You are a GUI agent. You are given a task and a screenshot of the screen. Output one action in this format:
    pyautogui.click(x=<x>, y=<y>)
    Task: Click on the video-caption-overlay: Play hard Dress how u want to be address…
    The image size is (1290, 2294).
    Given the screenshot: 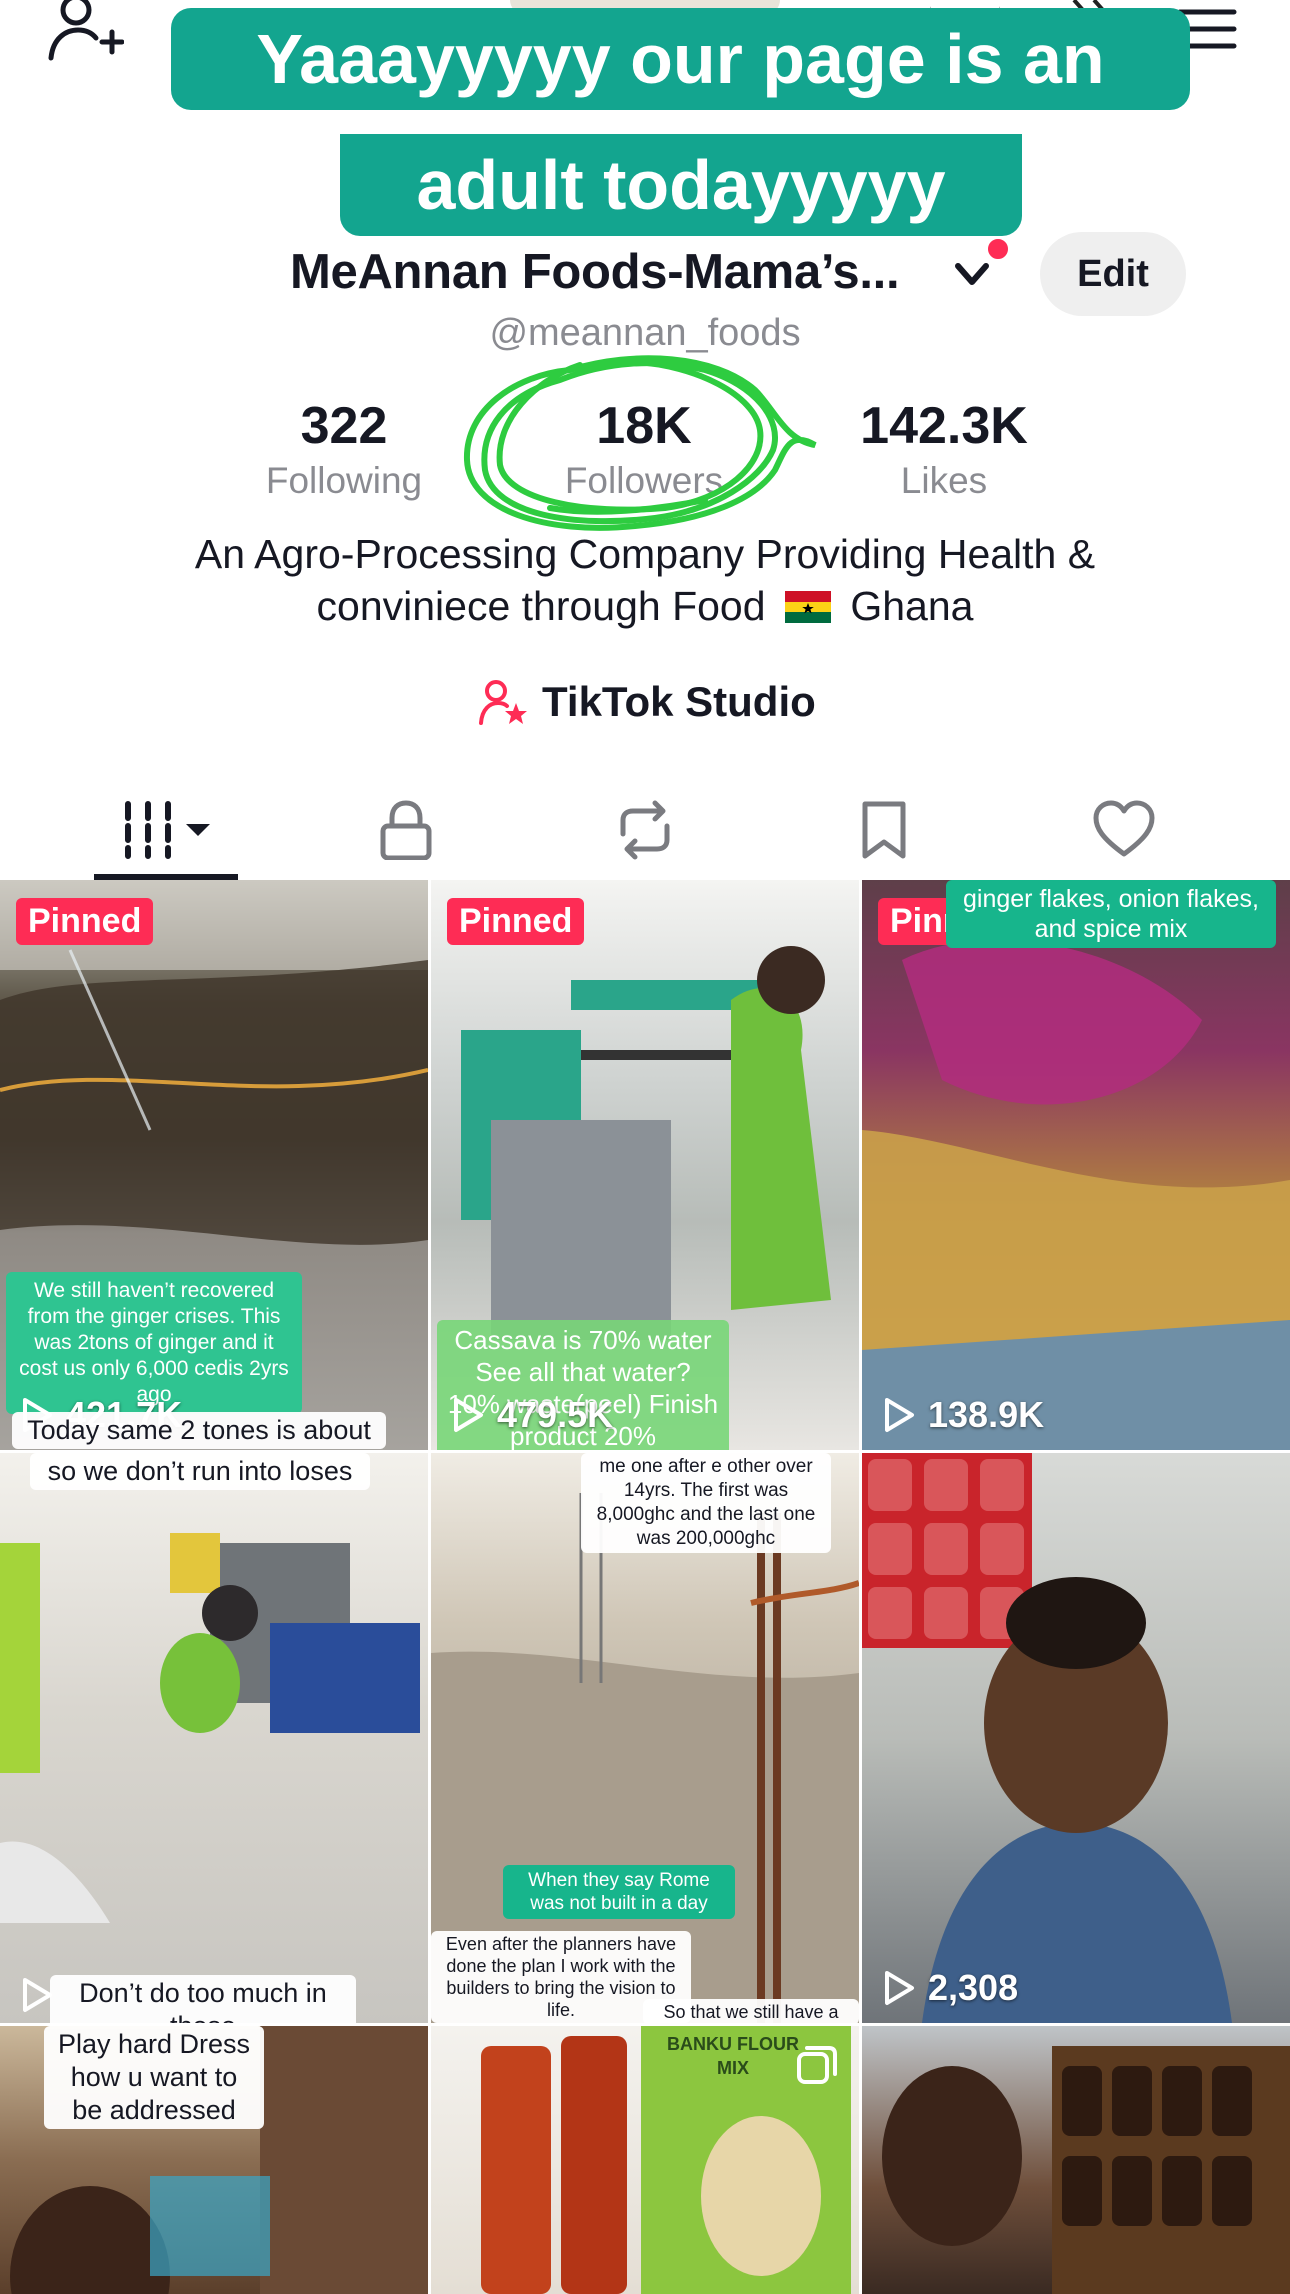 What is the action you would take?
    pyautogui.click(x=154, y=2077)
    